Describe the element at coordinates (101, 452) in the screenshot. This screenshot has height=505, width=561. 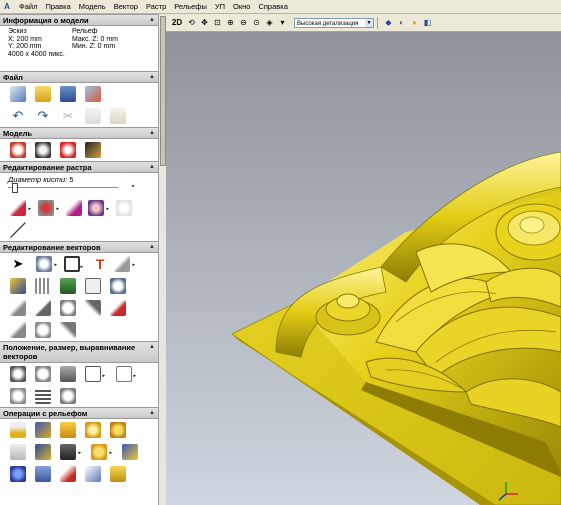
I see `smooth-relief-icon: ▸` at that location.